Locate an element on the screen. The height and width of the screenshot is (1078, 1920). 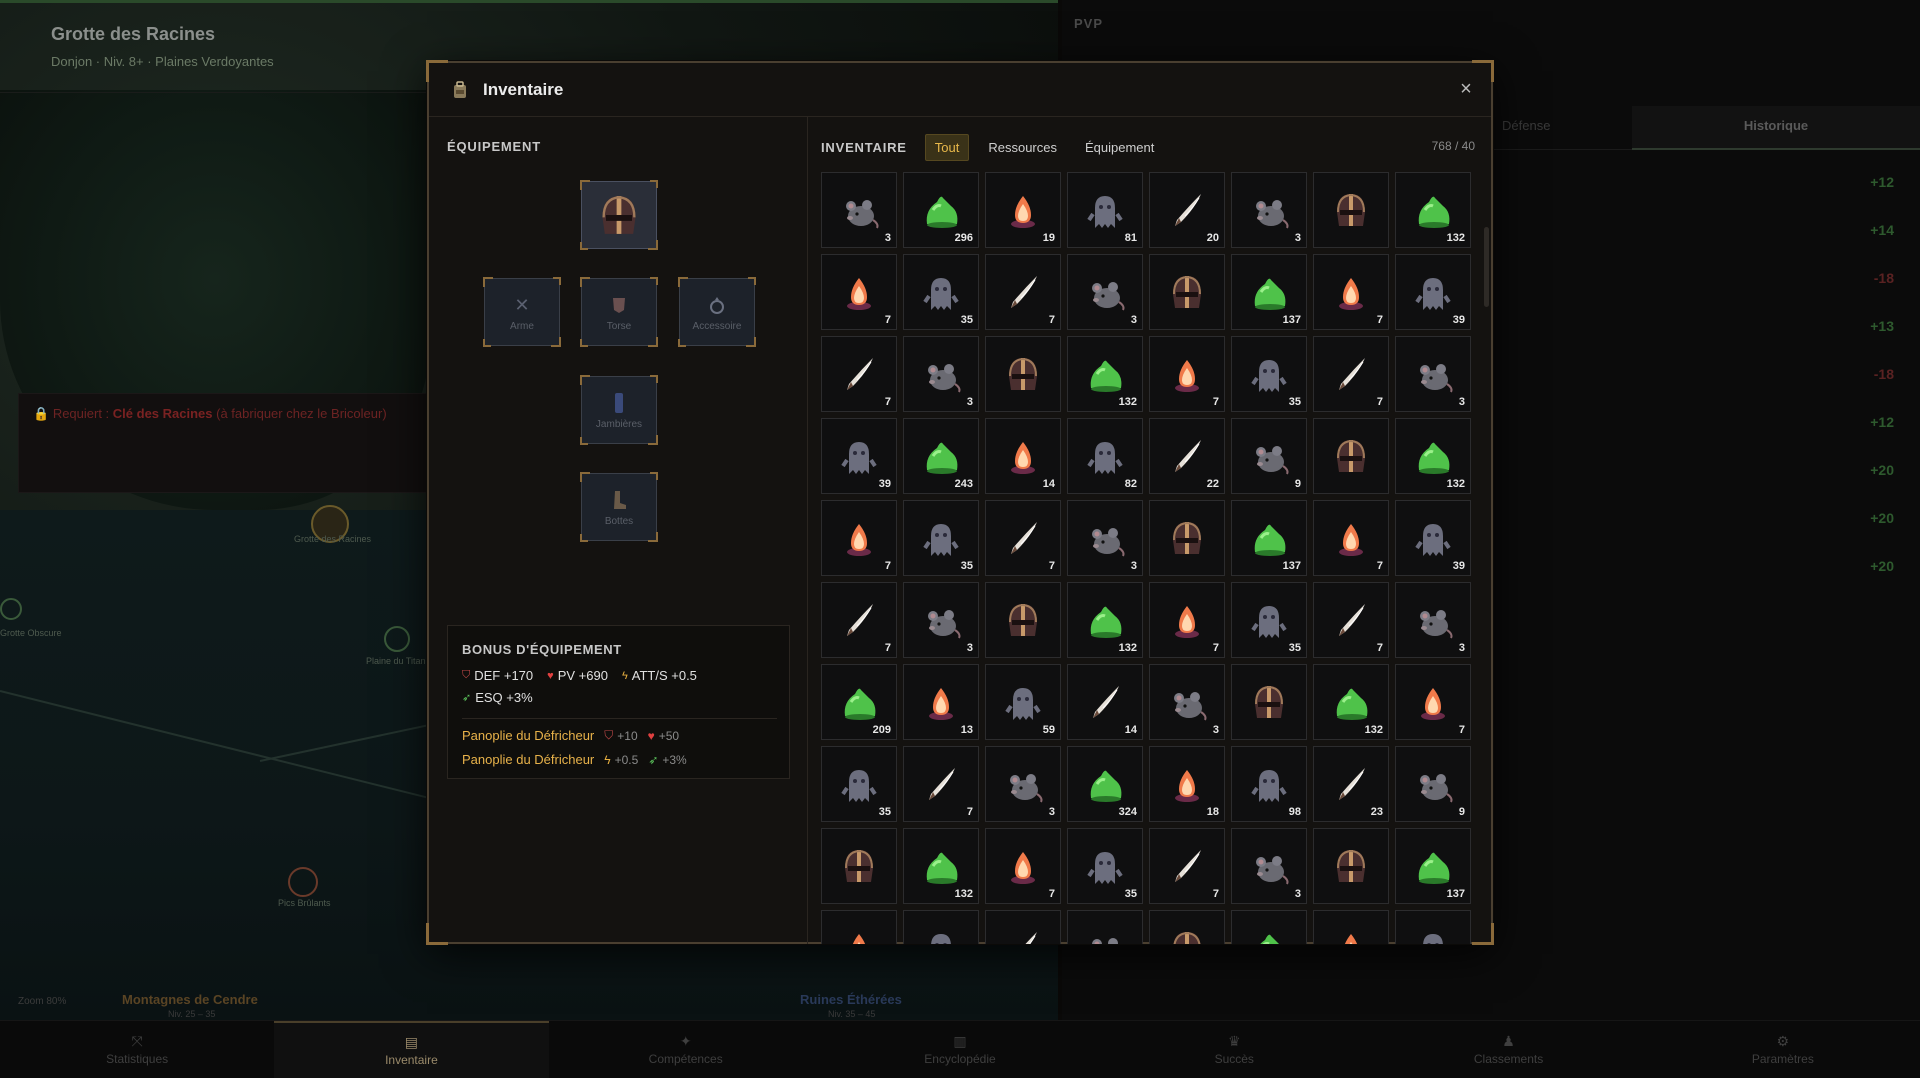
inventory-slot: 82 is located at coordinates (1105, 456).